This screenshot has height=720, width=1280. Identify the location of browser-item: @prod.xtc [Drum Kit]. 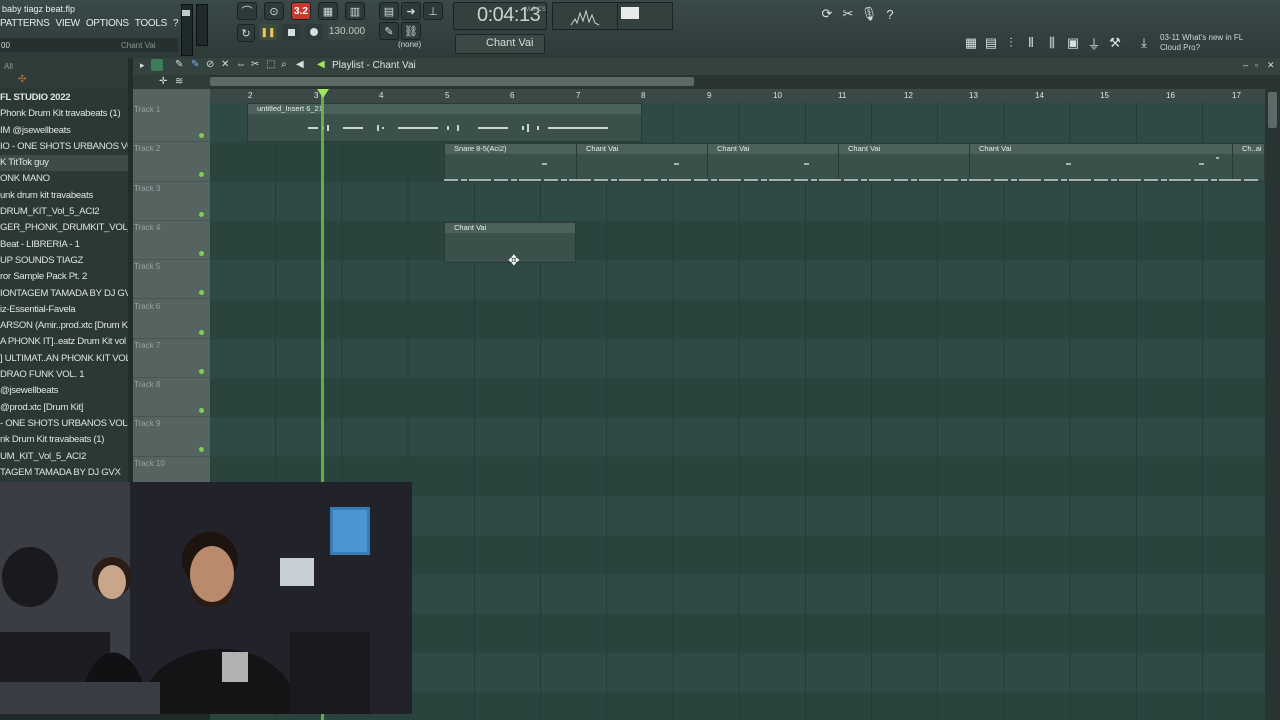
(64, 408).